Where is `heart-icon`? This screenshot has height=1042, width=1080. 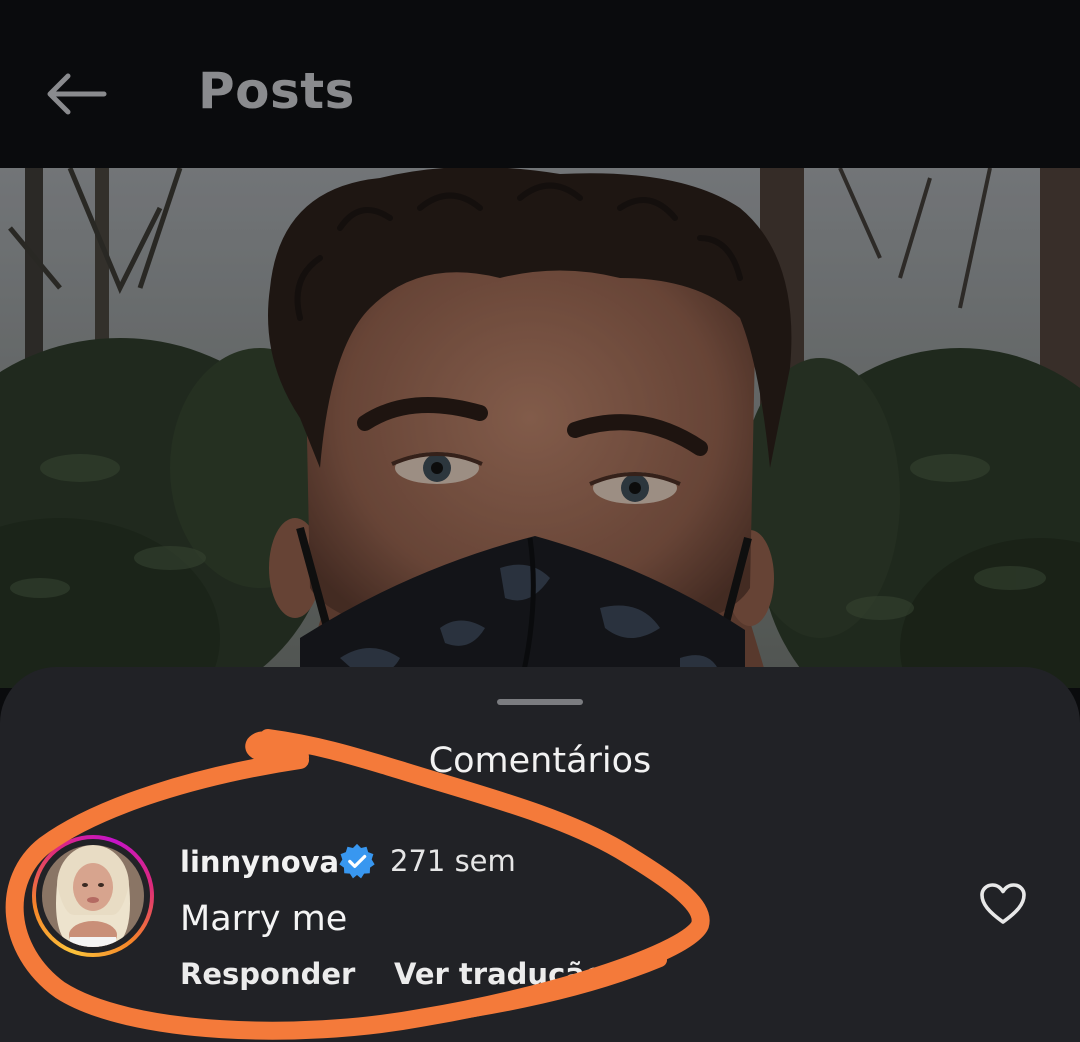
heart-icon is located at coordinates (1003, 904).